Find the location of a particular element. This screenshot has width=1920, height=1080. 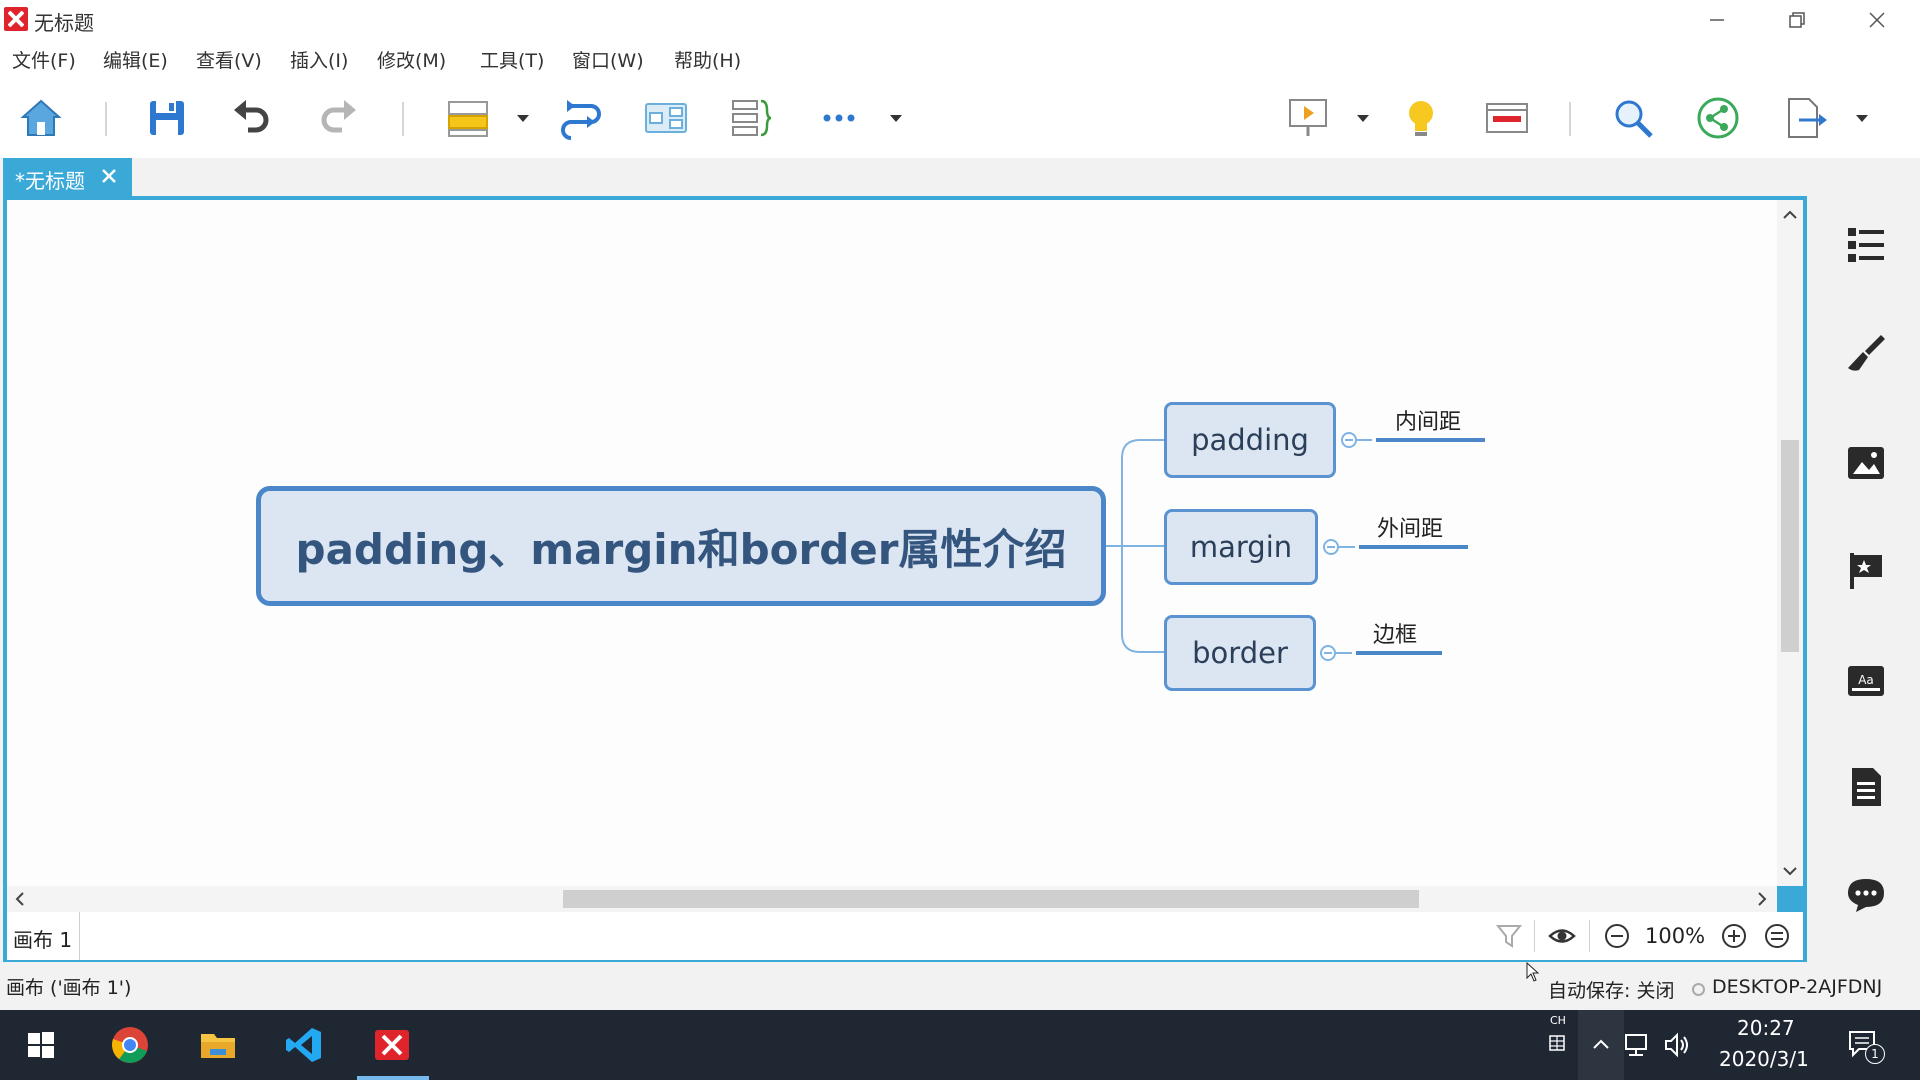

central-topic-label: padding、margin和border属性介绍 is located at coordinates (681, 549).